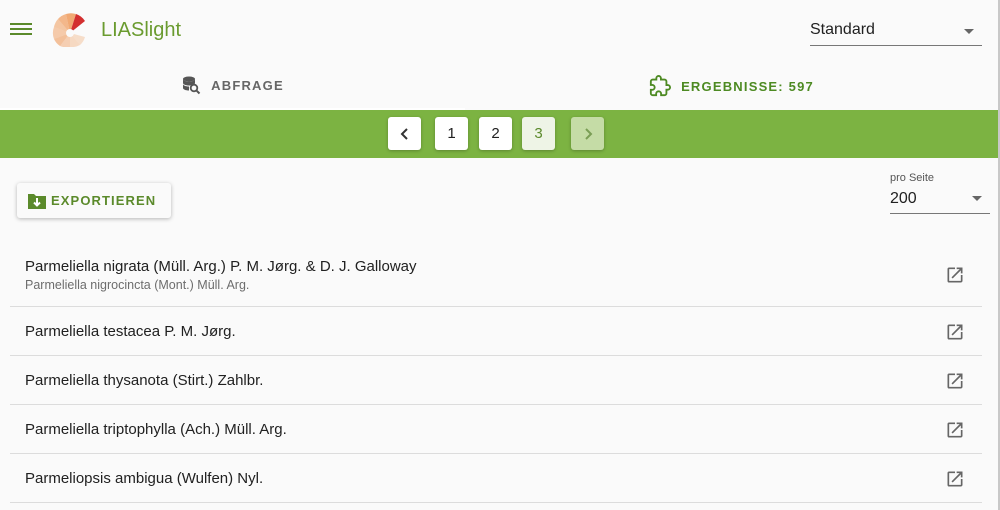 This screenshot has height=510, width=1000. I want to click on app-toolbar: LIASlight Standard, so click(499, 31).